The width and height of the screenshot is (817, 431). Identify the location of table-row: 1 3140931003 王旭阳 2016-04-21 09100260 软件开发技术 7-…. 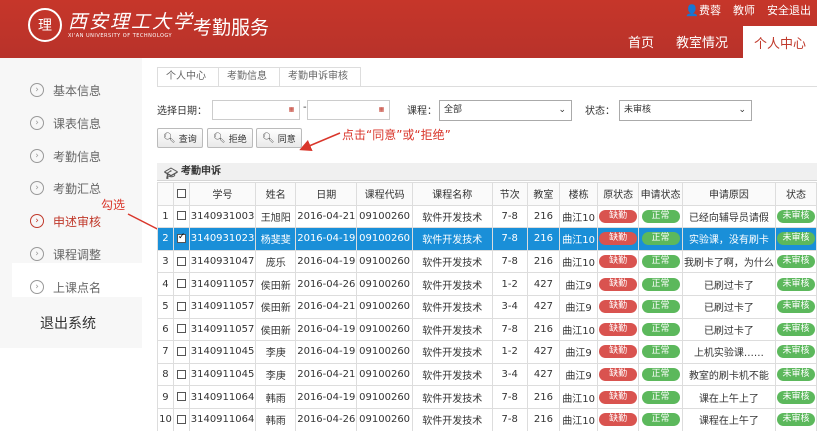
(487, 216).